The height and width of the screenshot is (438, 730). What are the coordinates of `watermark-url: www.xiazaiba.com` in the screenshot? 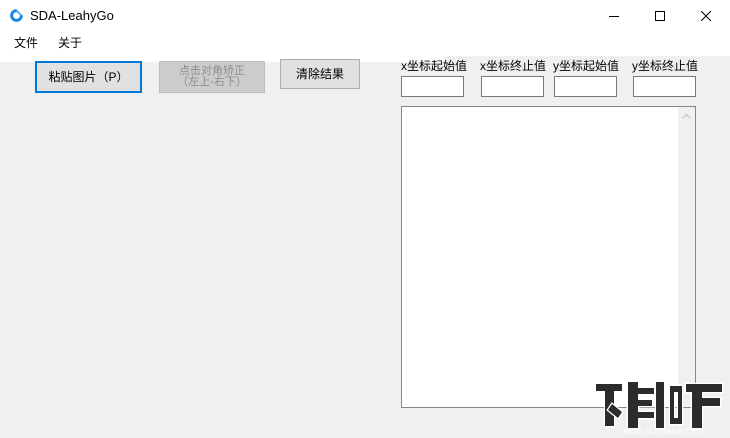 It's located at (663, 431).